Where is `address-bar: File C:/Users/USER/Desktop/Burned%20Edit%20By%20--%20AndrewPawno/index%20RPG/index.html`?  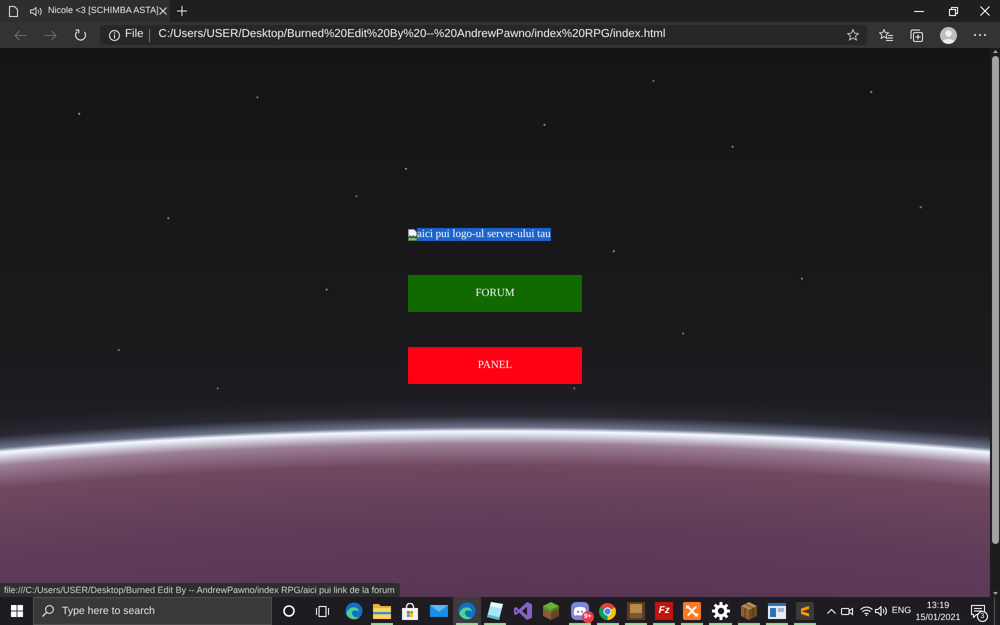 address-bar: File C:/Users/USER/Desktop/Burned%20Edit%20By%20--%20AndrewPawno/index%20RPG/index.html is located at coordinates (483, 35).